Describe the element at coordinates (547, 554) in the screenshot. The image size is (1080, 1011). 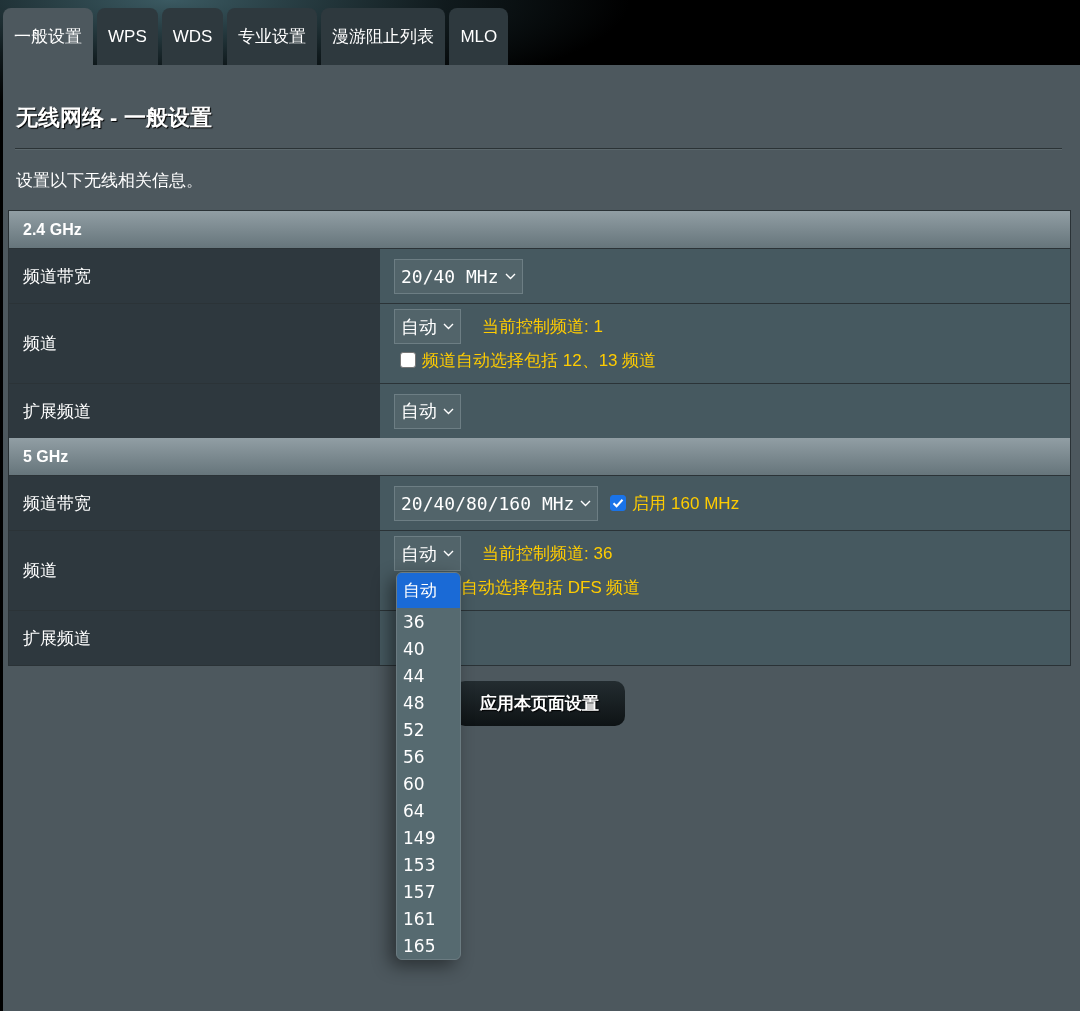
I see `current-channel-text: 当前控制频道: 36` at that location.